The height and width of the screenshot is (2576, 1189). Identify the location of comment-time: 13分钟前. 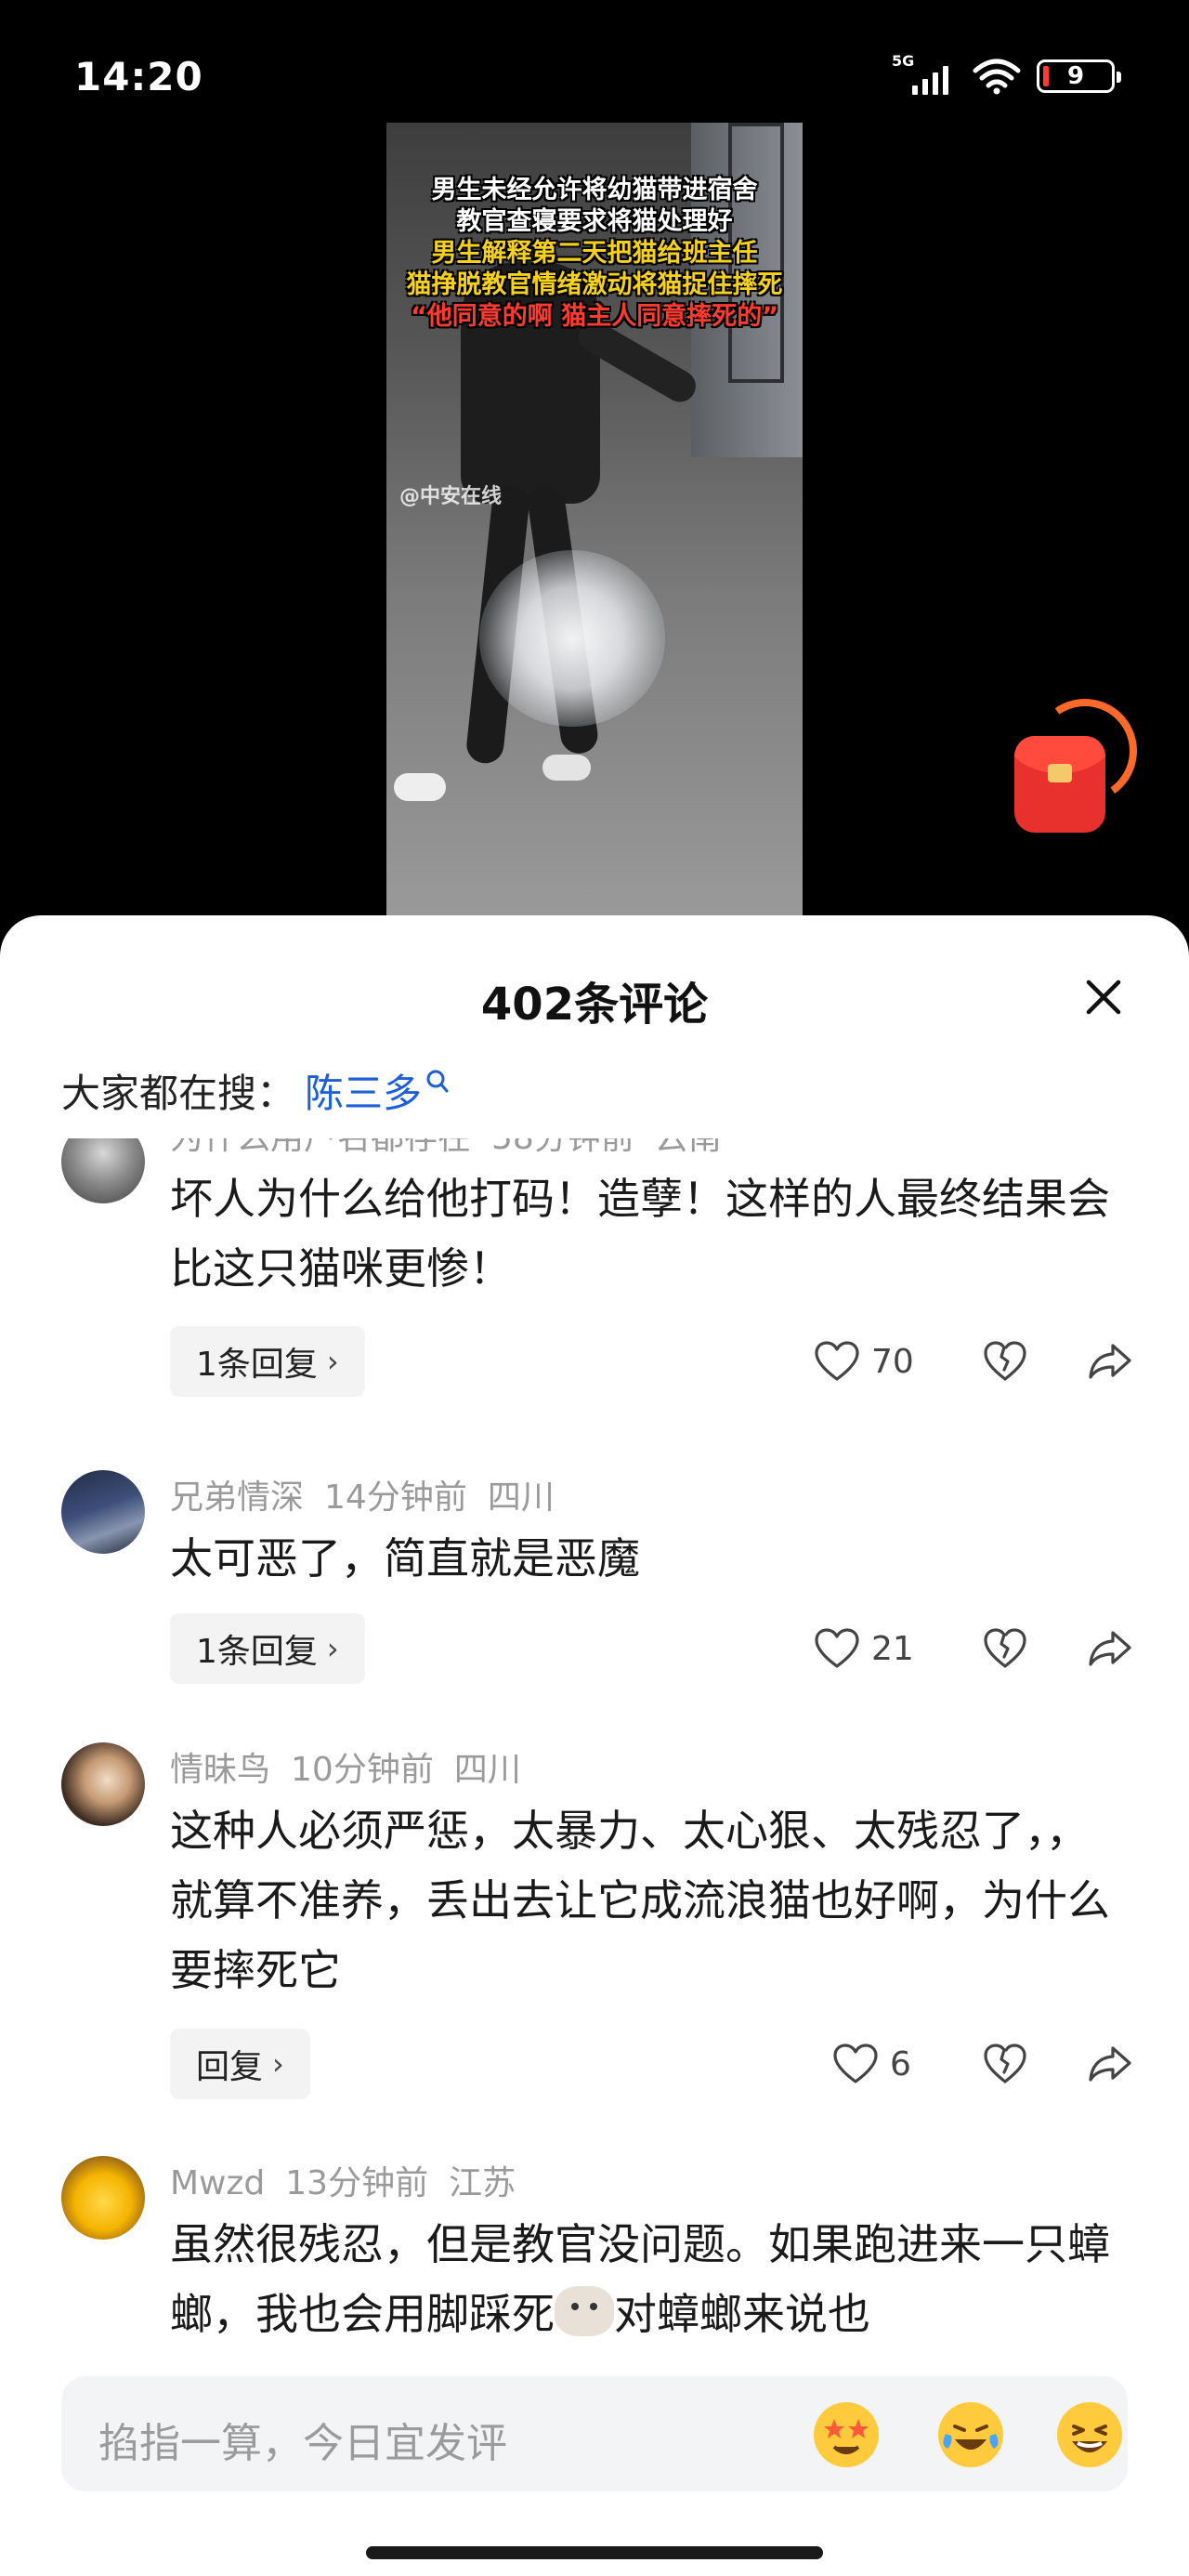
(357, 2183).